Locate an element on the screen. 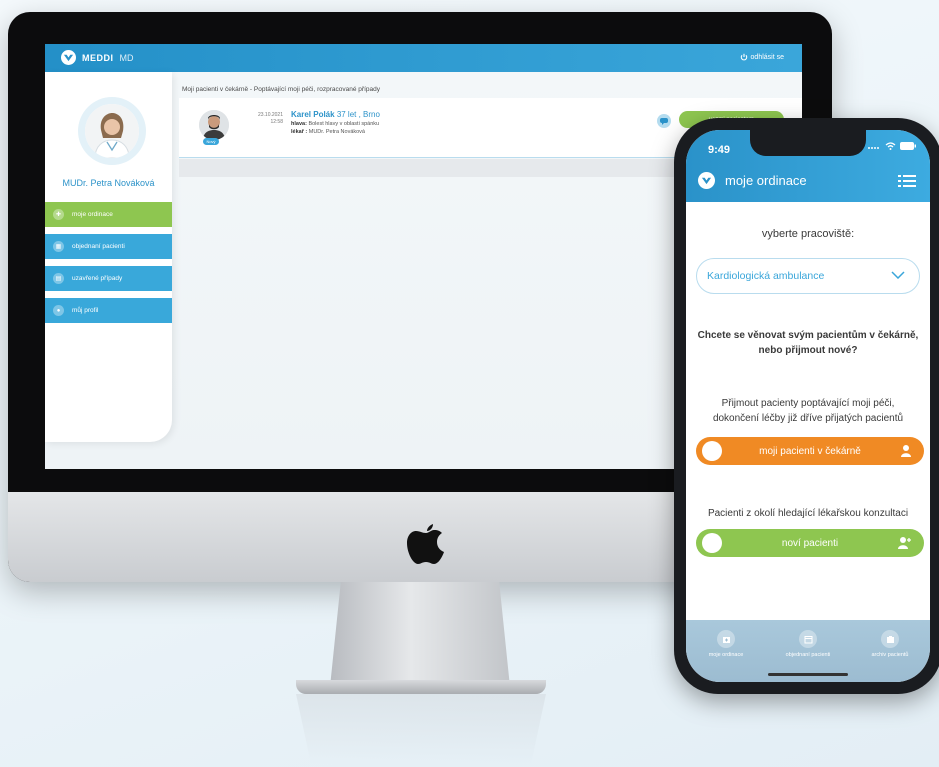  calendar-icon is located at coordinates (808, 639).